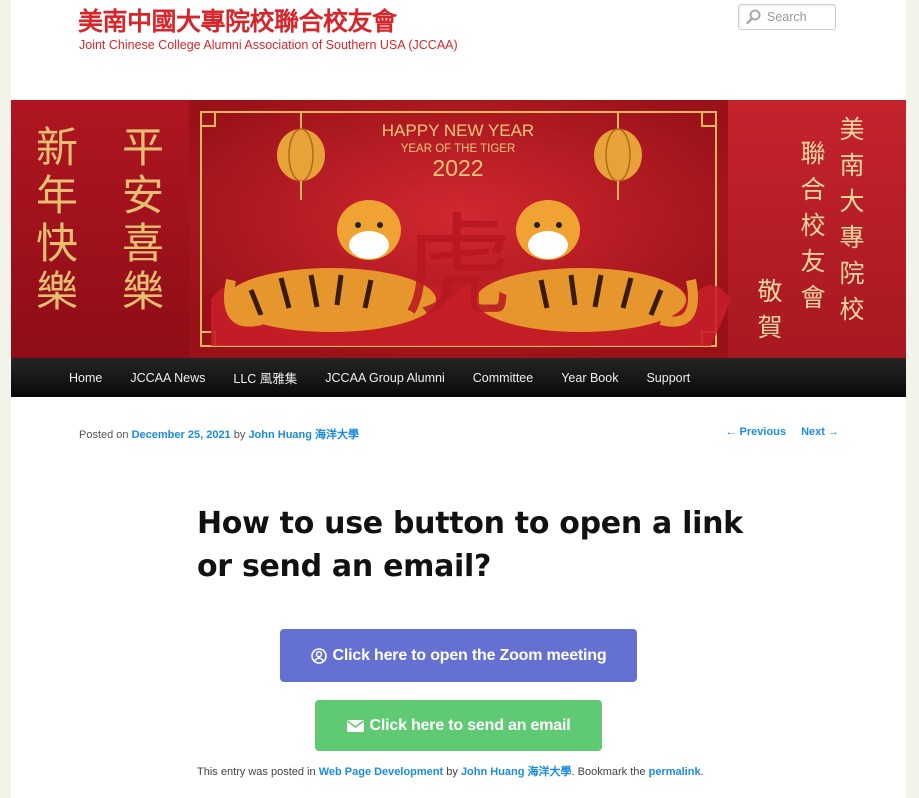 This screenshot has width=919, height=798. What do you see at coordinates (668, 378) in the screenshot?
I see `nav-support: Support` at bounding box center [668, 378].